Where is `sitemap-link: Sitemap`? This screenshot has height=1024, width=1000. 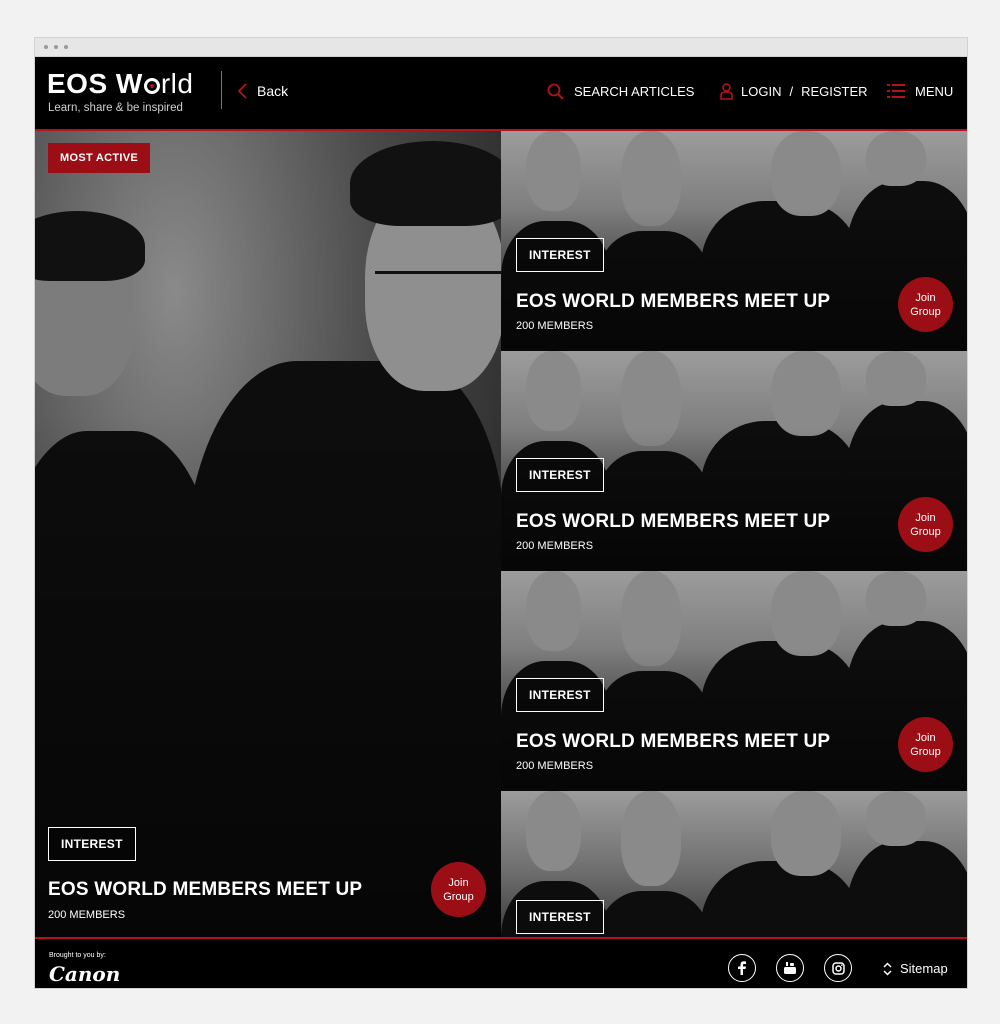
sitemap-link: Sitemap is located at coordinates (915, 968).